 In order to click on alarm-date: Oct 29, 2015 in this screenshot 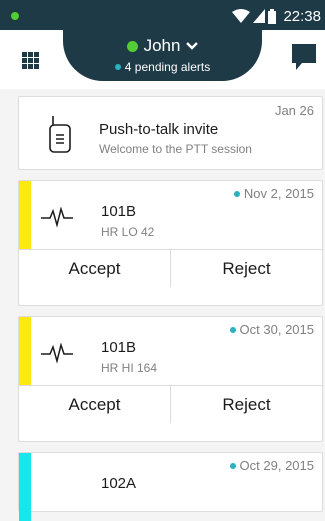, I will do `click(271, 465)`.